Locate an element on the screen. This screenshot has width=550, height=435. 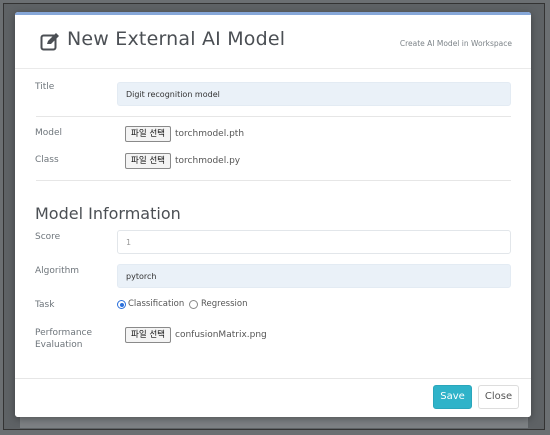
model-file-name: torchmodel.pth is located at coordinates (210, 134).